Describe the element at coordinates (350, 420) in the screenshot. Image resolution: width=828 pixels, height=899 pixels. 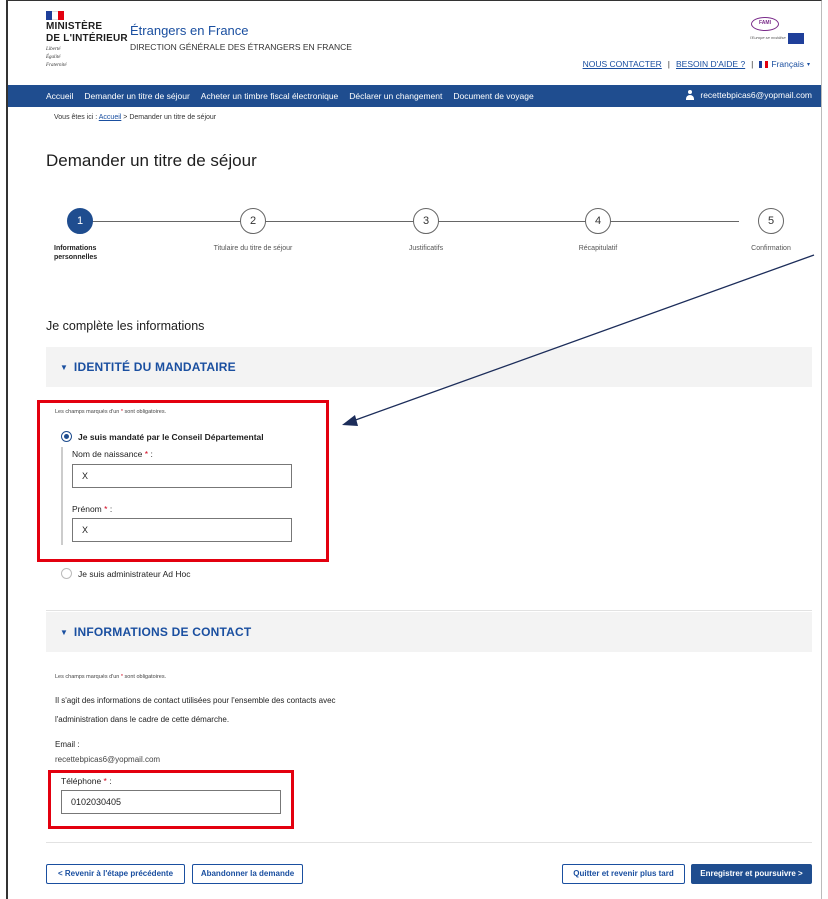
I see `arrow-head` at that location.